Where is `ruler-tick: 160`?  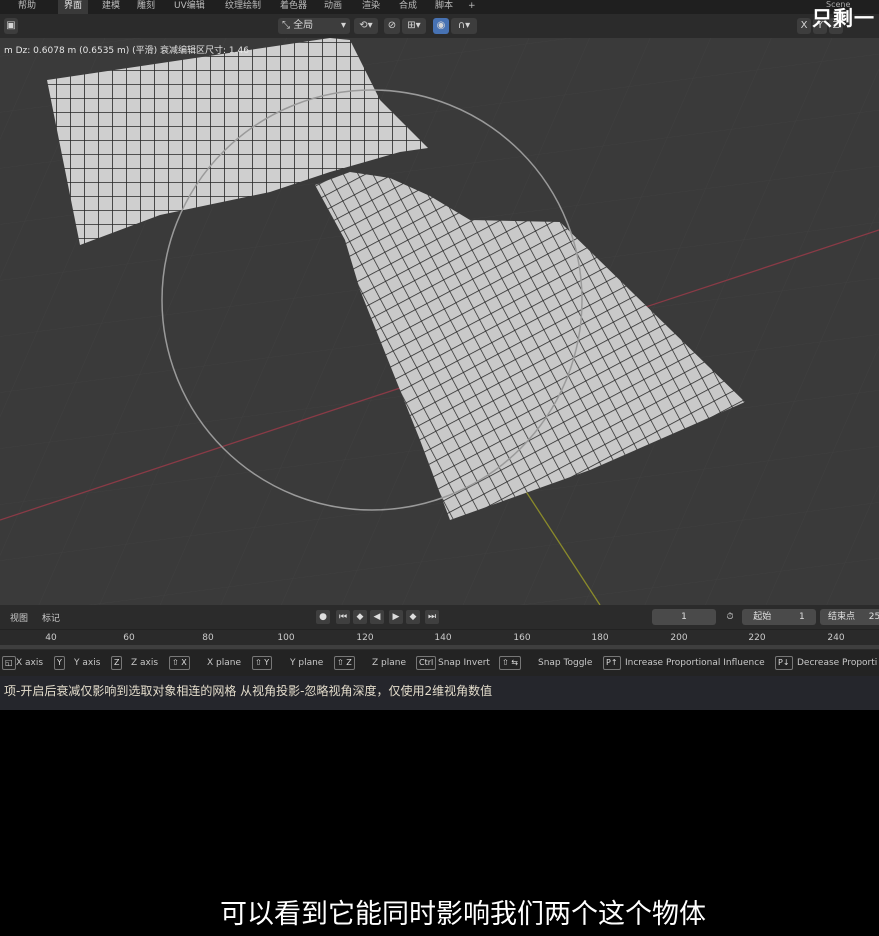
ruler-tick: 160 is located at coordinates (522, 638).